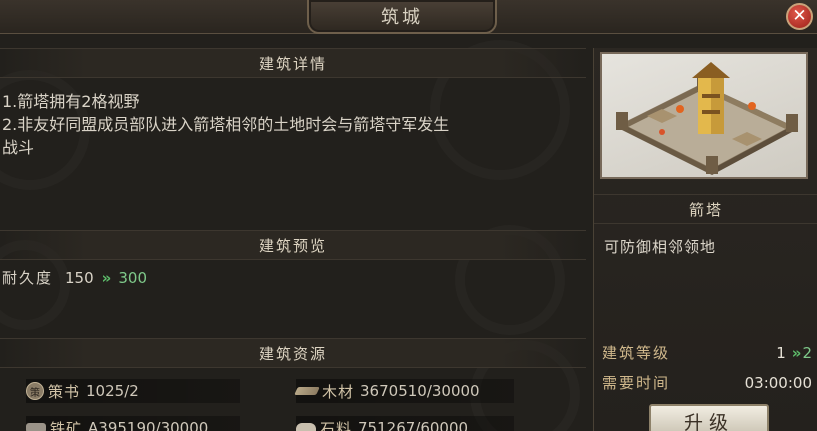  Describe the element at coordinates (807, 352) in the screenshot. I see `level-to: 2` at that location.